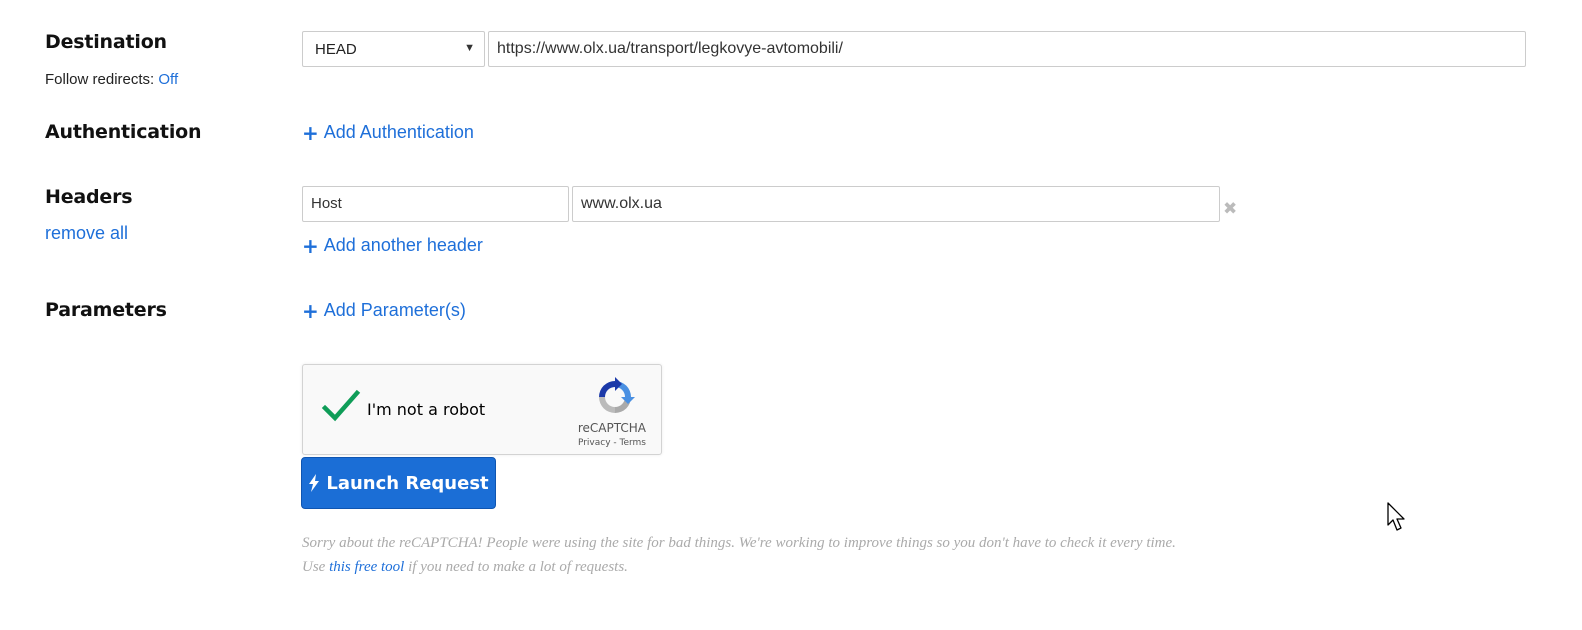  I want to click on remove-all-headers-link: remove all, so click(86, 233).